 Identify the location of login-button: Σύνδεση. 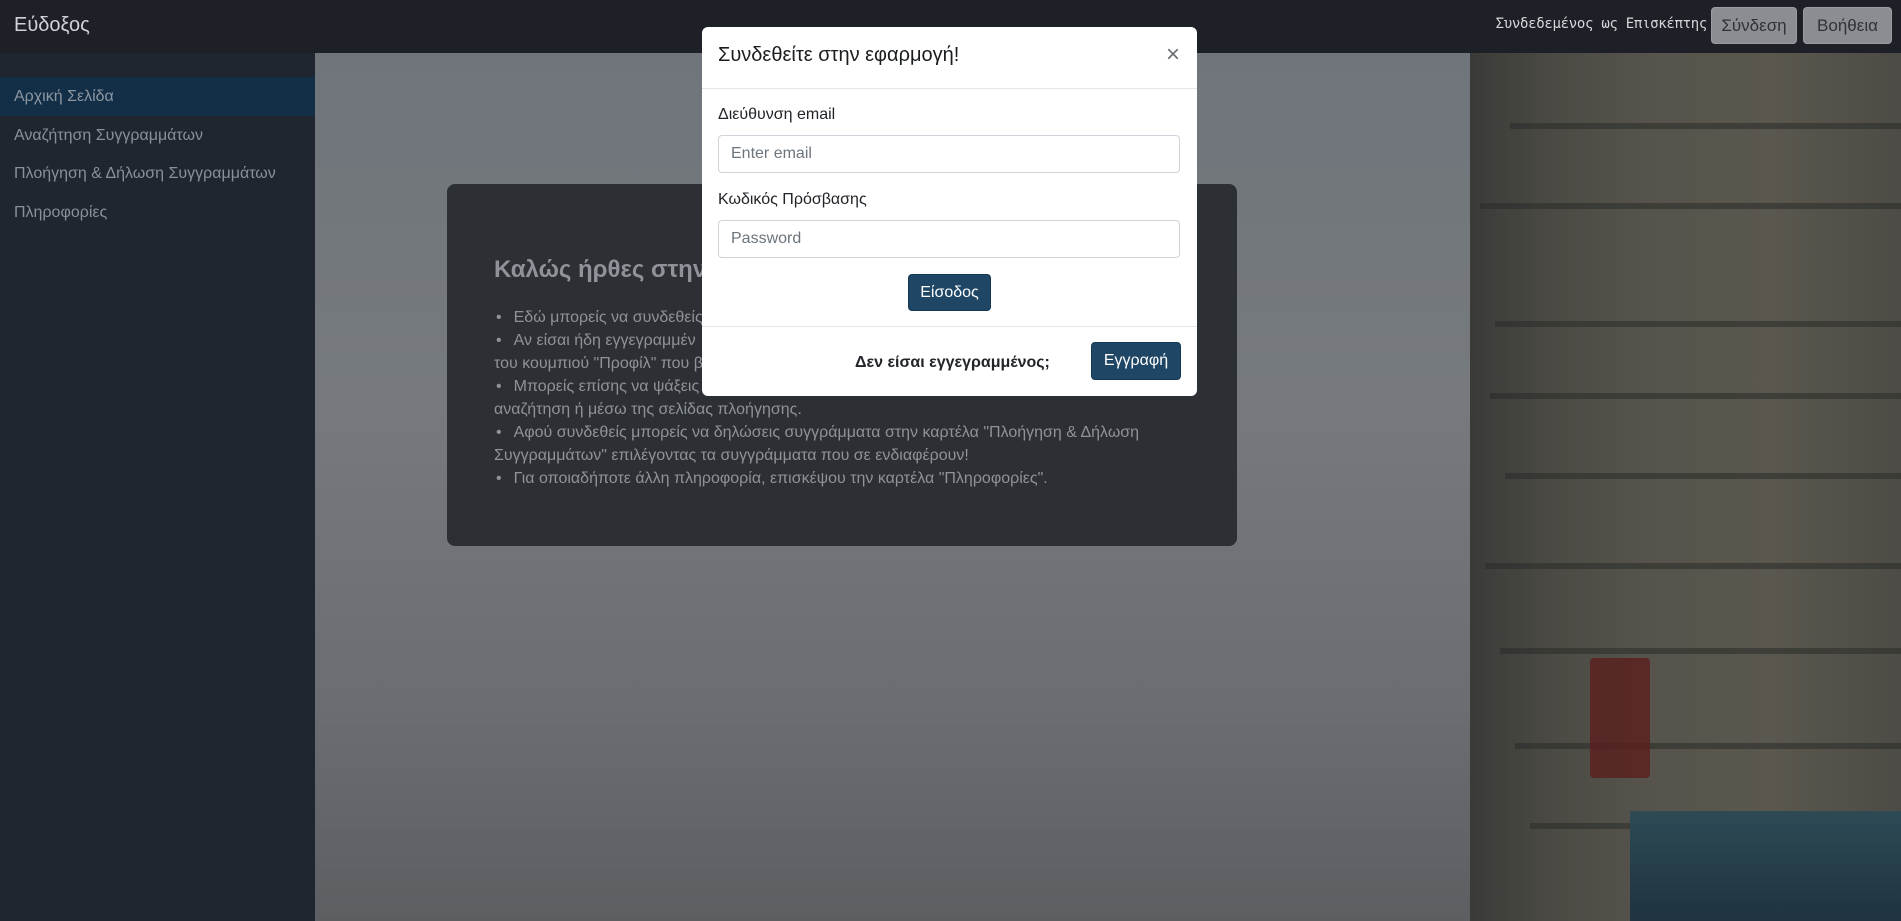
(1754, 25).